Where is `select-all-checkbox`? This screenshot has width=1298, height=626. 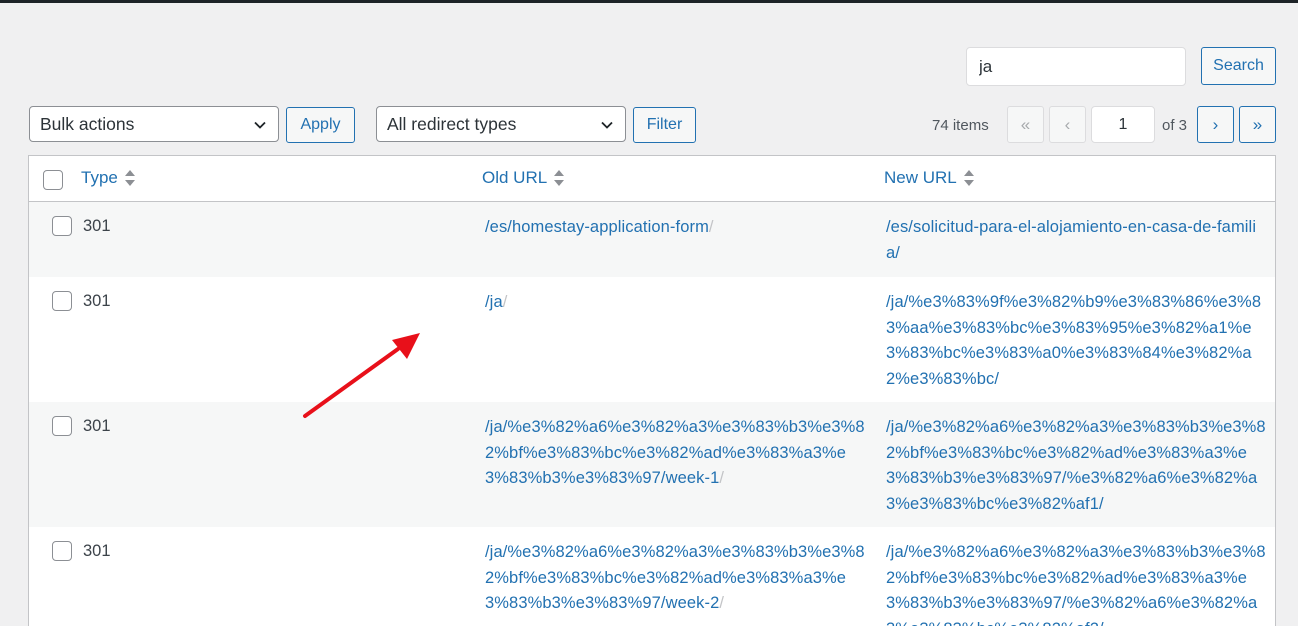 select-all-checkbox is located at coordinates (53, 180).